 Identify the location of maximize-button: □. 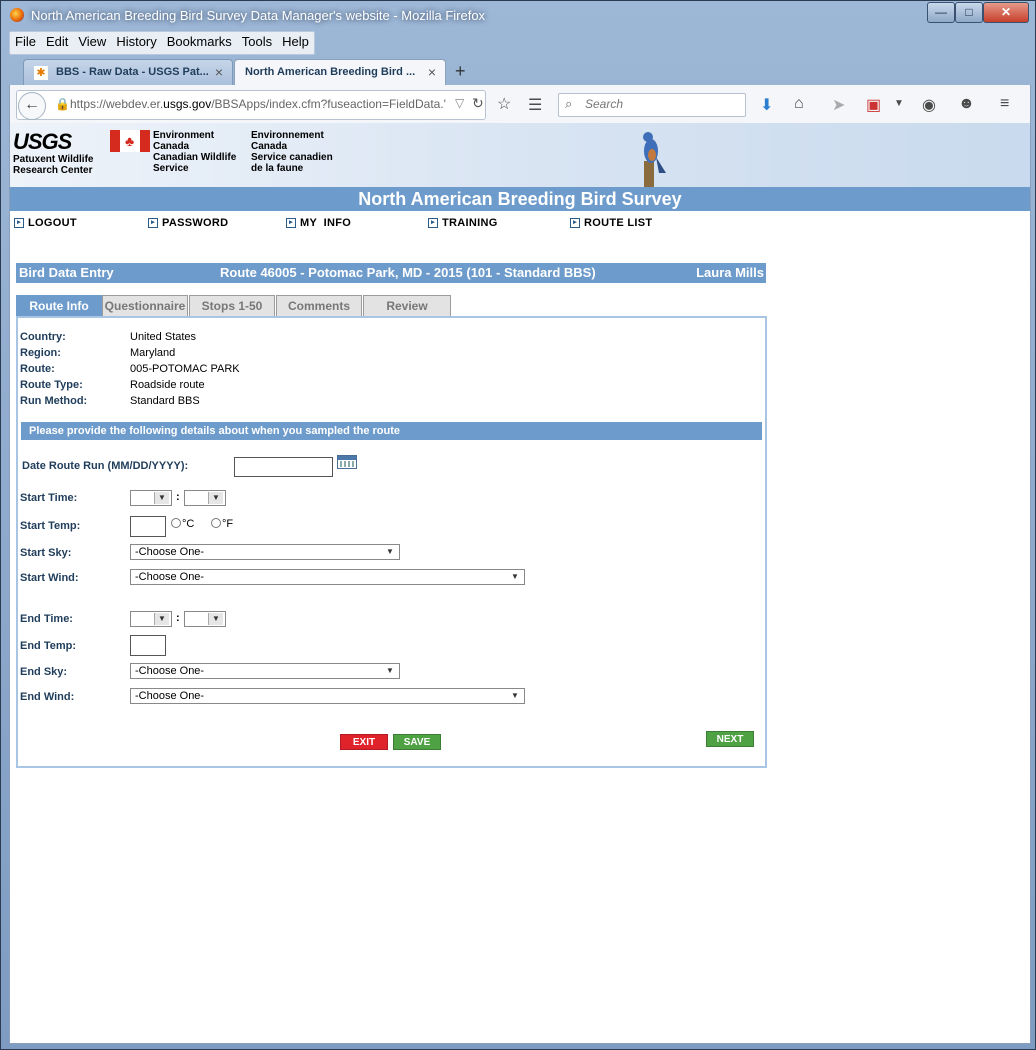
(969, 12).